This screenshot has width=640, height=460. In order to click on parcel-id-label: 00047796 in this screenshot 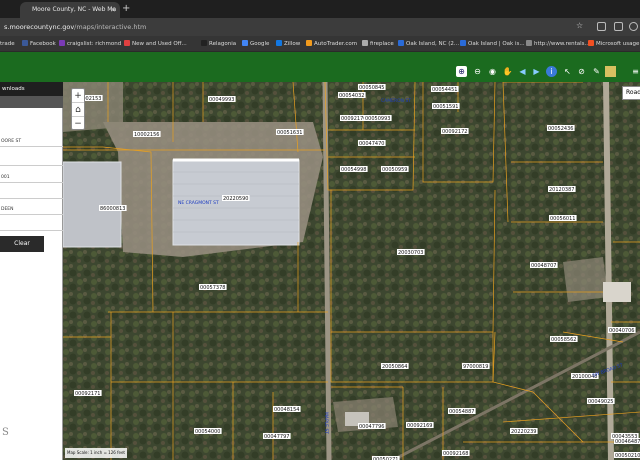, I will do `click(371, 427)`.